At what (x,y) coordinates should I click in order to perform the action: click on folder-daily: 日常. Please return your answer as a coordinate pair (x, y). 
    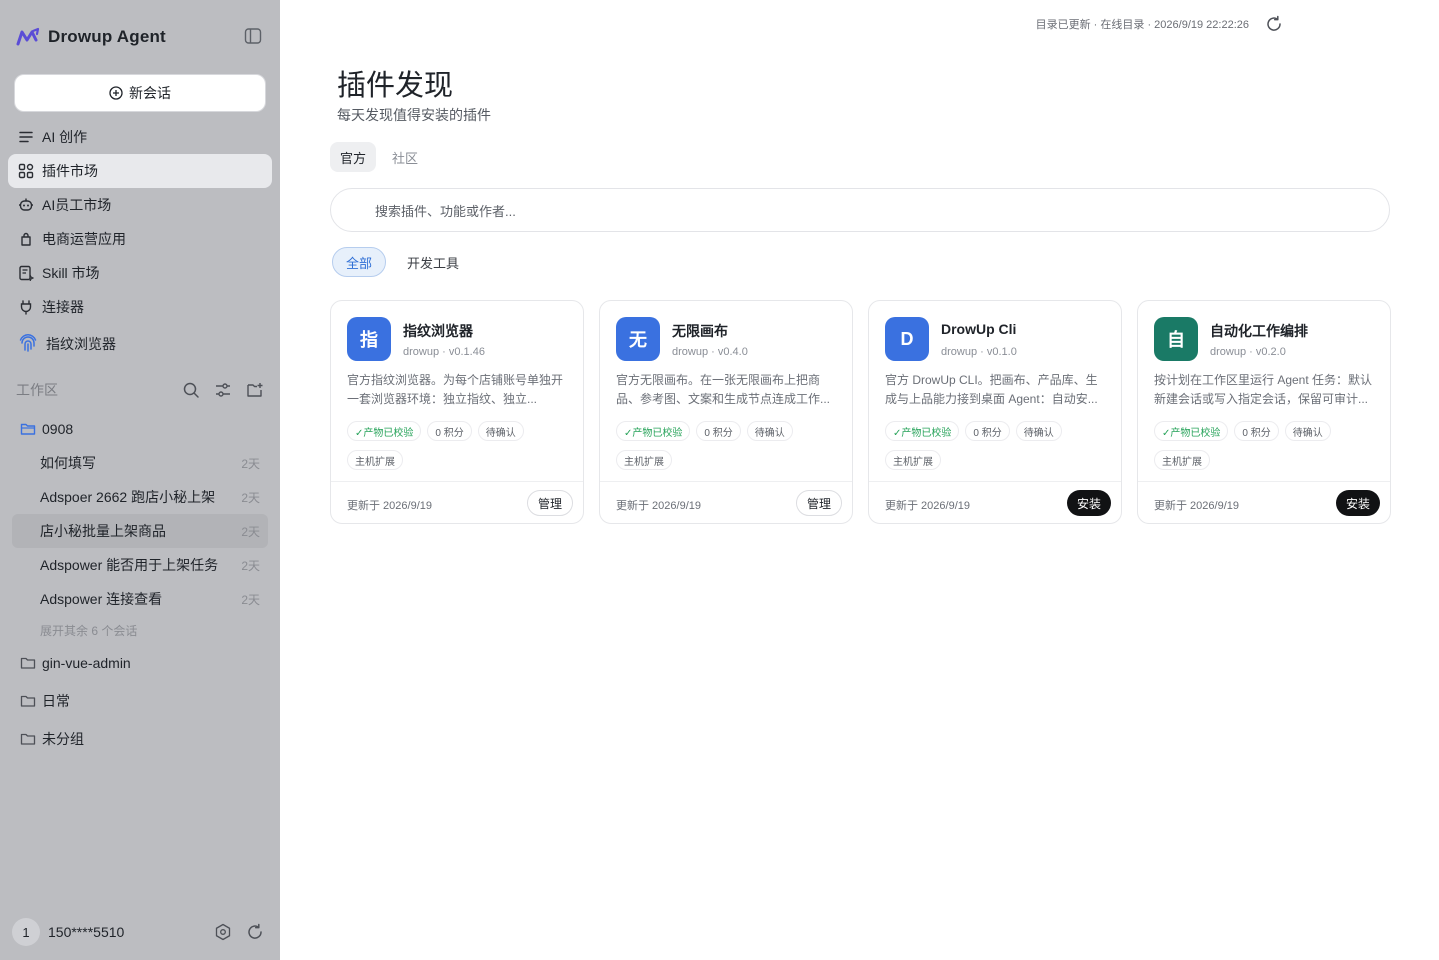
    Looking at the image, I should click on (140, 701).